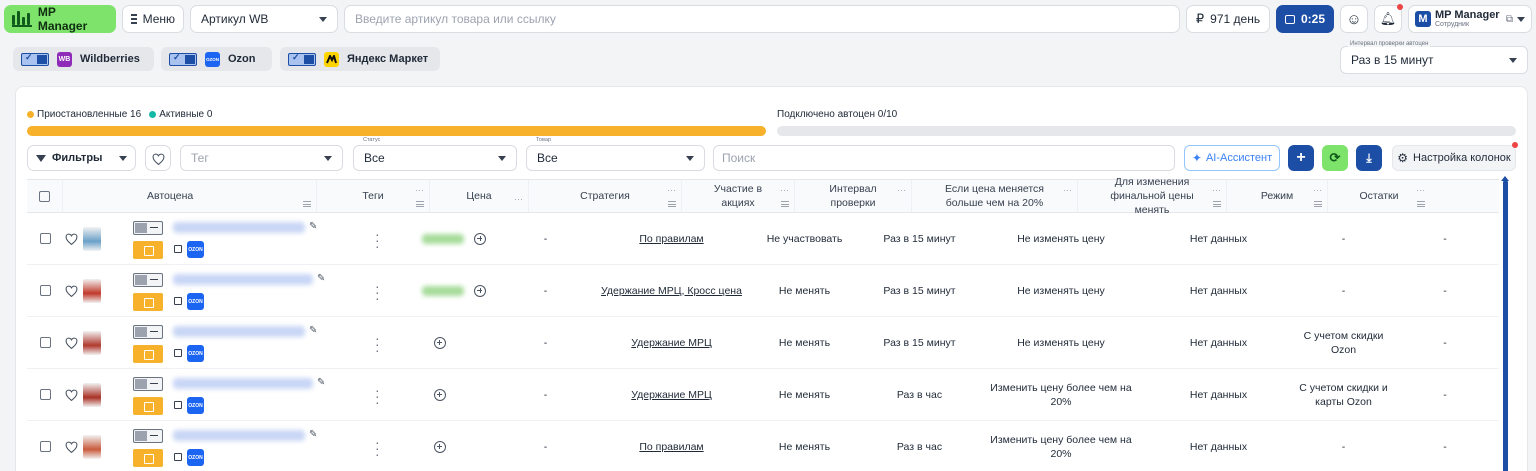 The image size is (1536, 471). What do you see at coordinates (1379, 196) in the screenshot?
I see `column-header-stock: Остатки ···` at bounding box center [1379, 196].